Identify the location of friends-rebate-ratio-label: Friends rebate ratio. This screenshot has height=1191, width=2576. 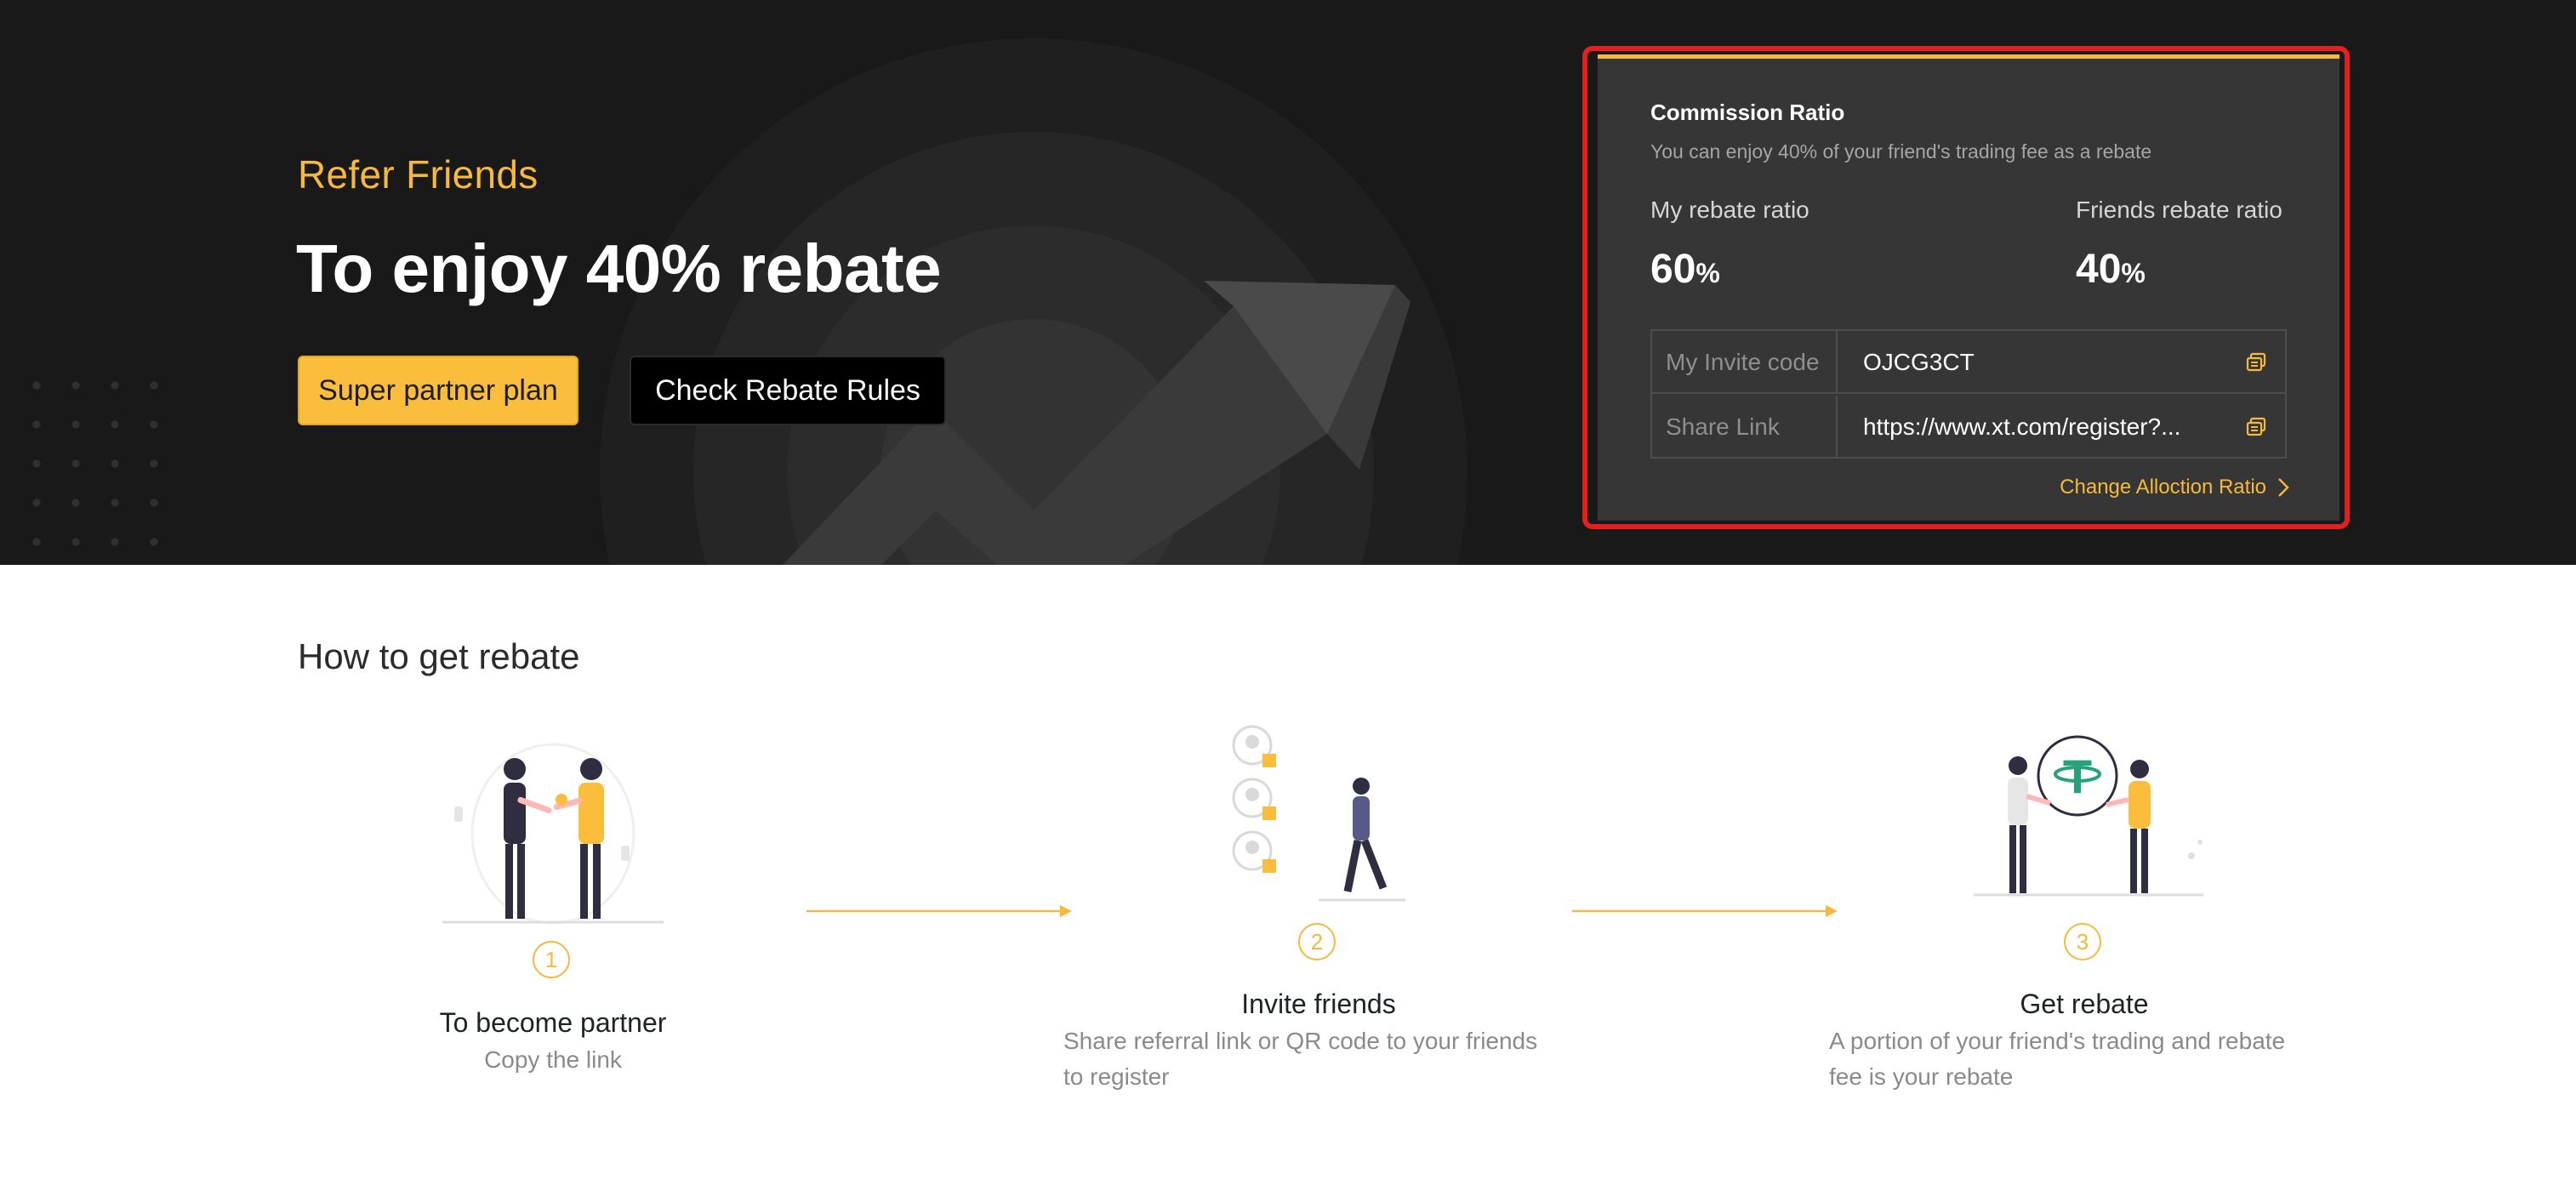
(2179, 210).